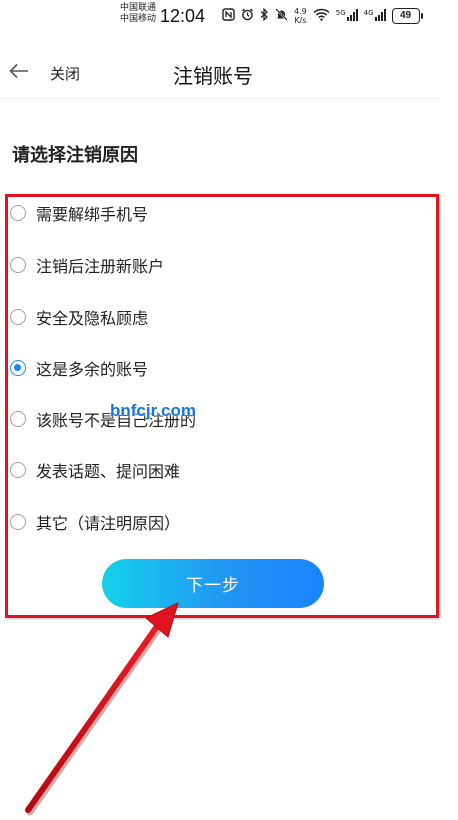 This screenshot has width=458, height=820. I want to click on carrier-2: 中国移动, so click(138, 19).